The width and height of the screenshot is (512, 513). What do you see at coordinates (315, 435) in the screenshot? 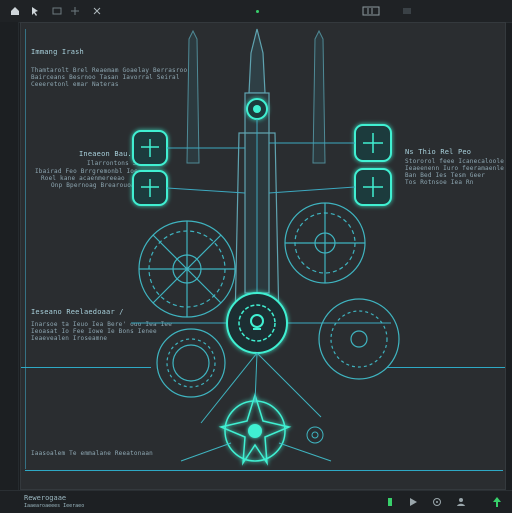
I see `small-gear-bottom-right` at bounding box center [315, 435].